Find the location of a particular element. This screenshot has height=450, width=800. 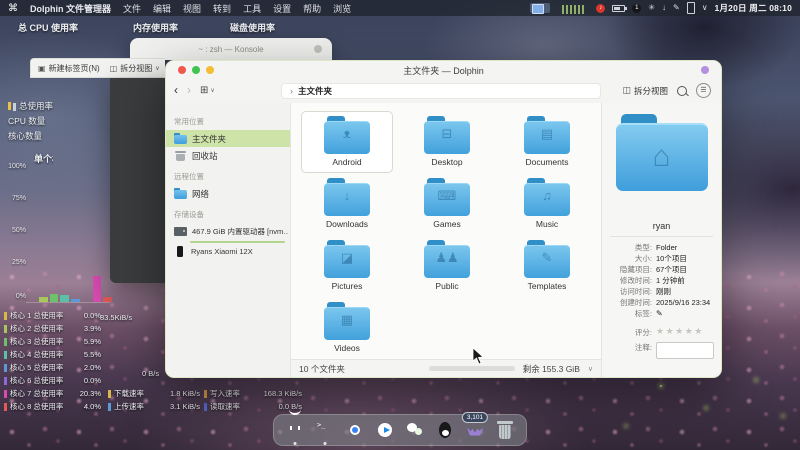

battery-icon is located at coordinates (620, 8).